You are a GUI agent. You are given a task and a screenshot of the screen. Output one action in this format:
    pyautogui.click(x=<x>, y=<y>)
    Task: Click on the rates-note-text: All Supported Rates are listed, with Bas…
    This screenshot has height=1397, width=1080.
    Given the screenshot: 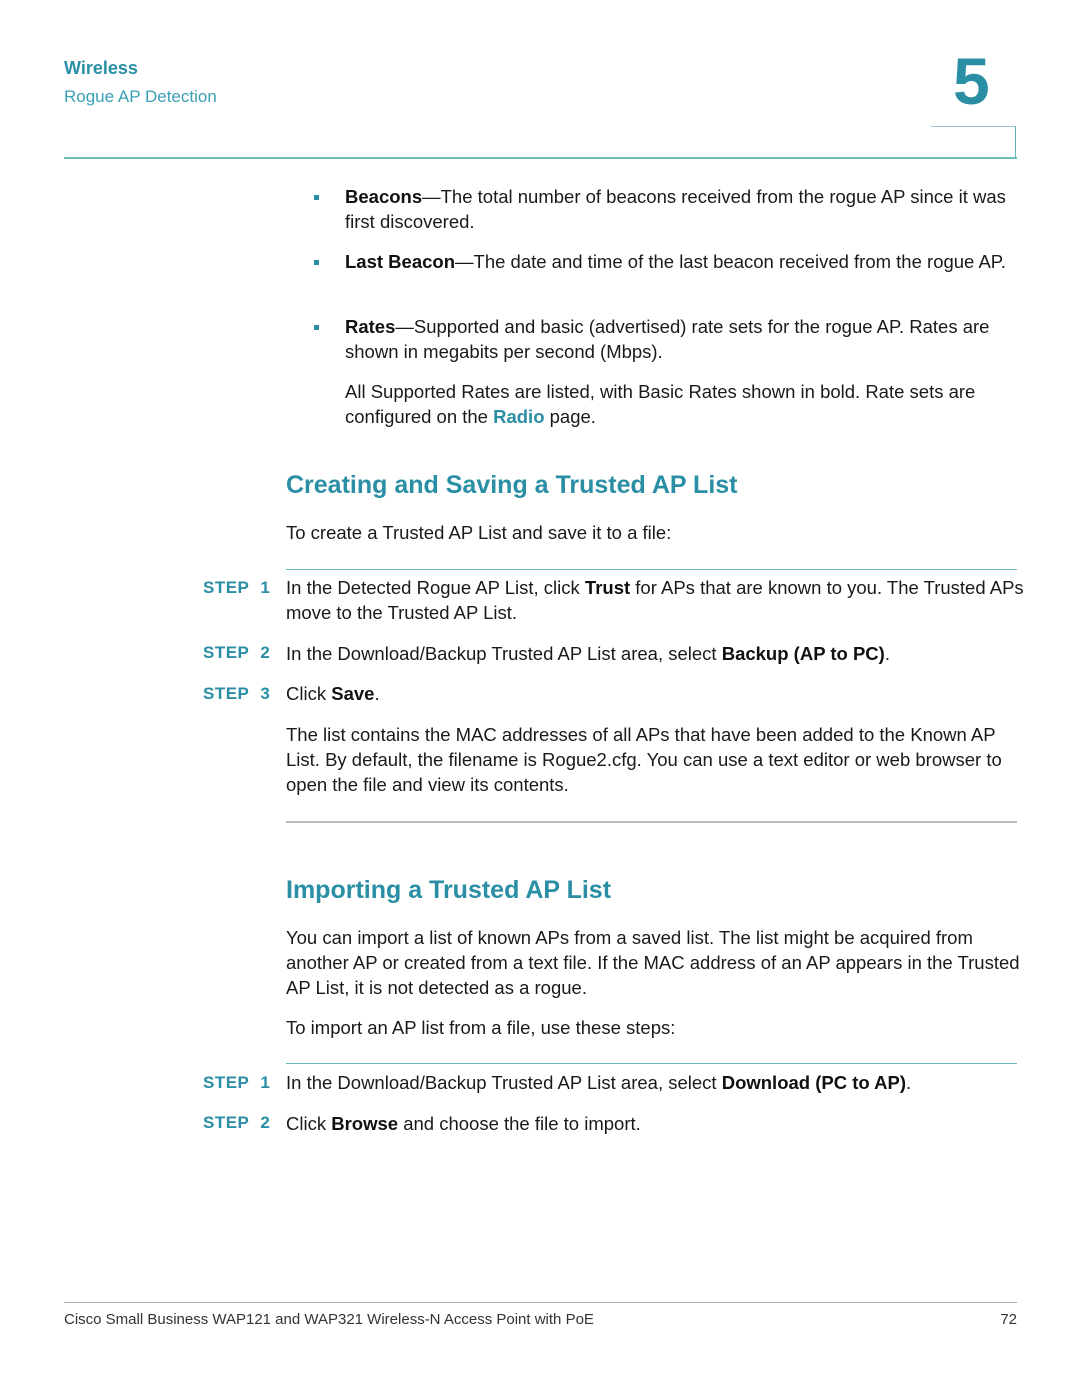 What is the action you would take?
    pyautogui.click(x=660, y=404)
    